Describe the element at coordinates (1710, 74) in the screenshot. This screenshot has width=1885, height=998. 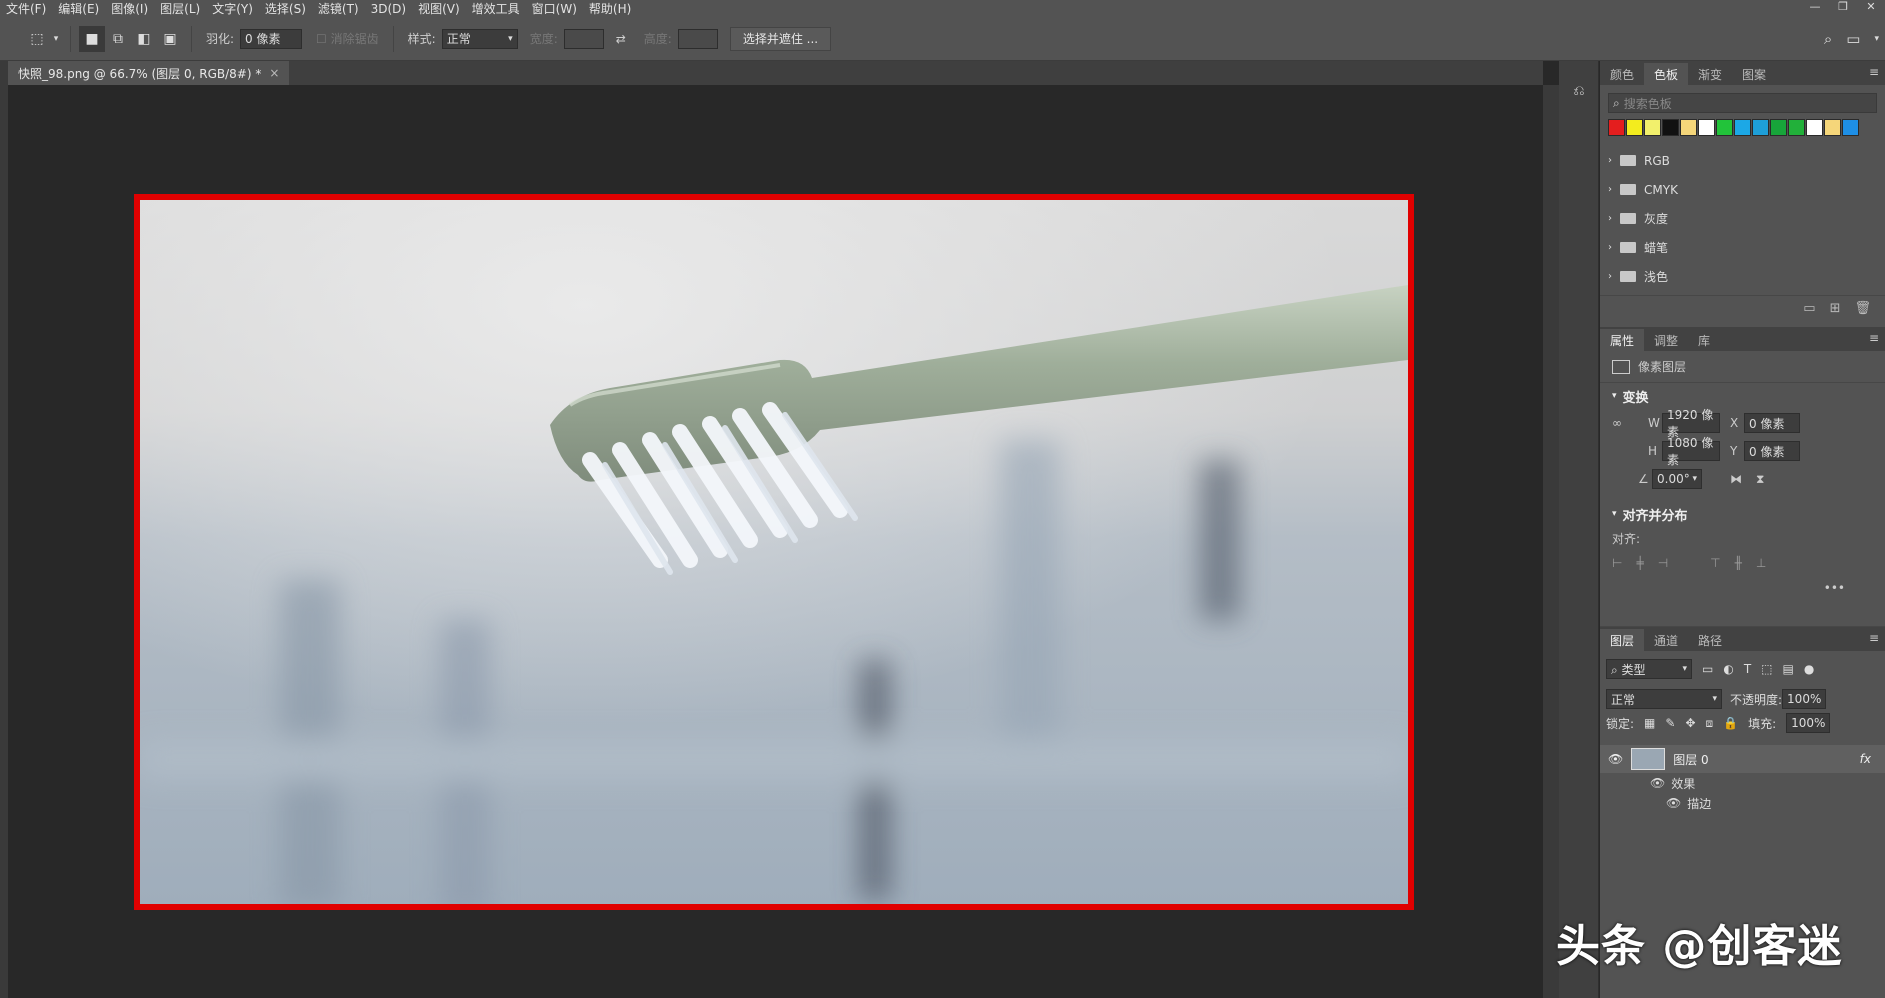
I see `tab-gradients: 渐变` at that location.